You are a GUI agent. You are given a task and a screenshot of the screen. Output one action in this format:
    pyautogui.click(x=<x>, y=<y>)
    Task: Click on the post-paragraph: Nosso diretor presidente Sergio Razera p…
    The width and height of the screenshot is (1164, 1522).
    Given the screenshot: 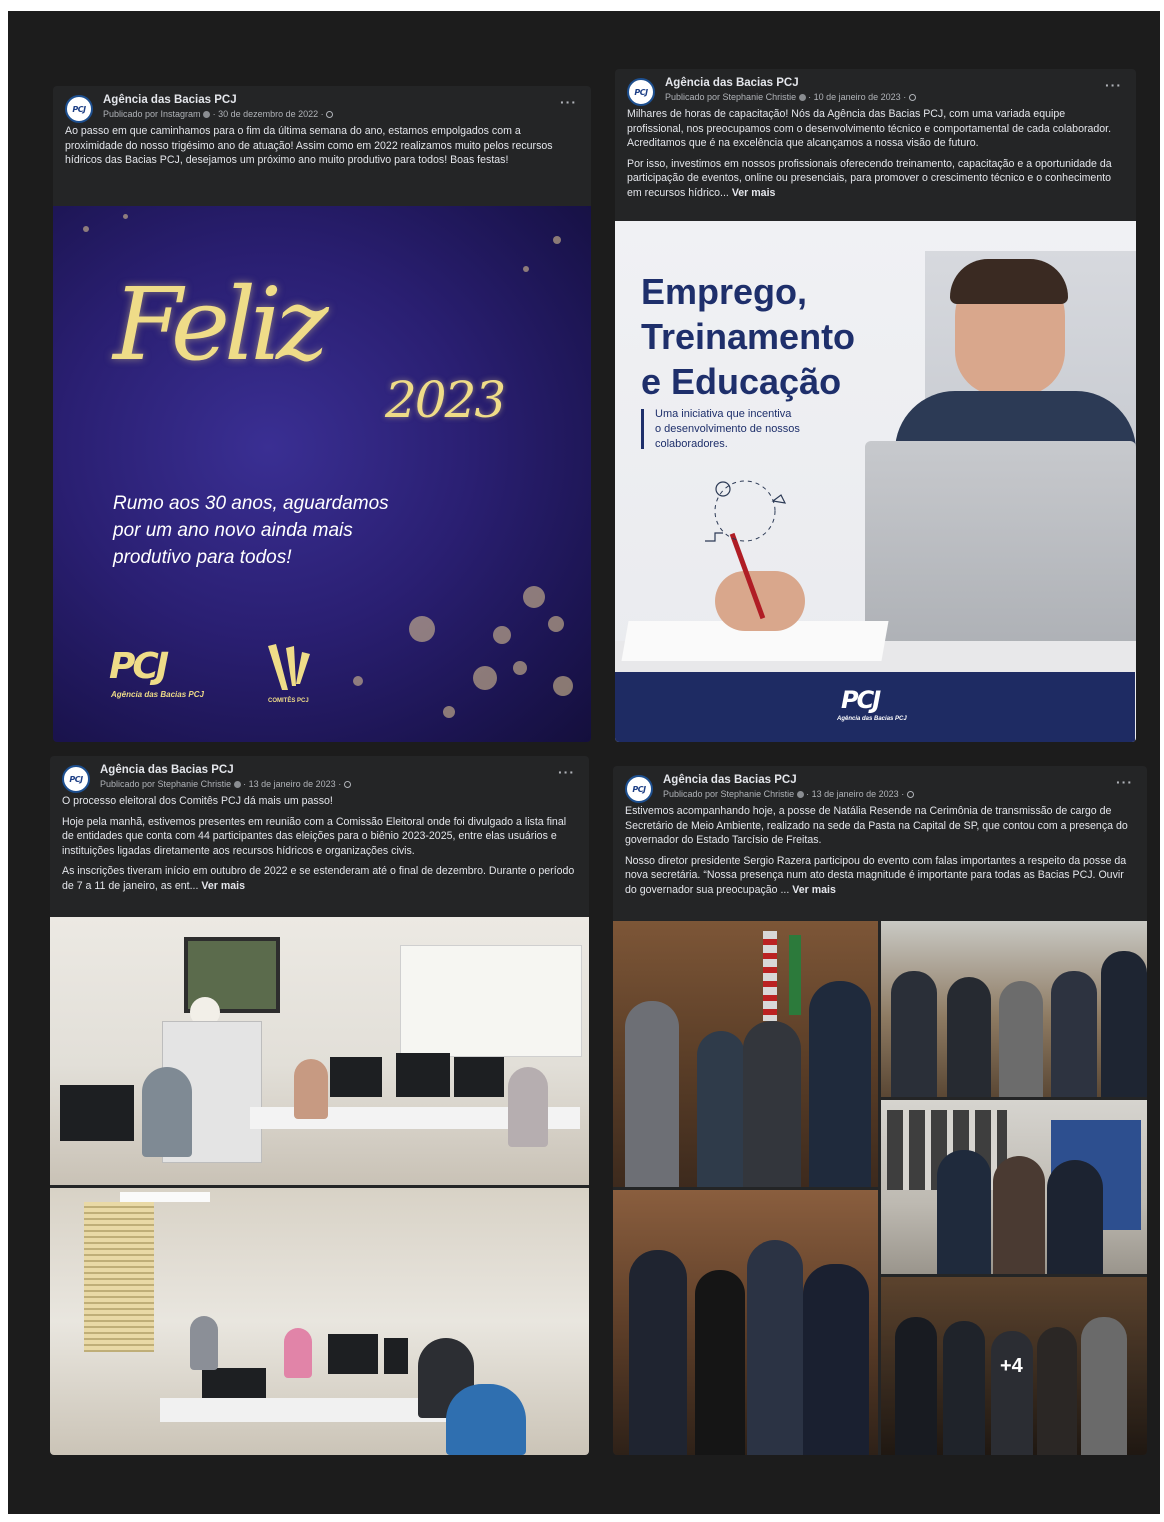 What is the action you would take?
    pyautogui.click(x=880, y=876)
    